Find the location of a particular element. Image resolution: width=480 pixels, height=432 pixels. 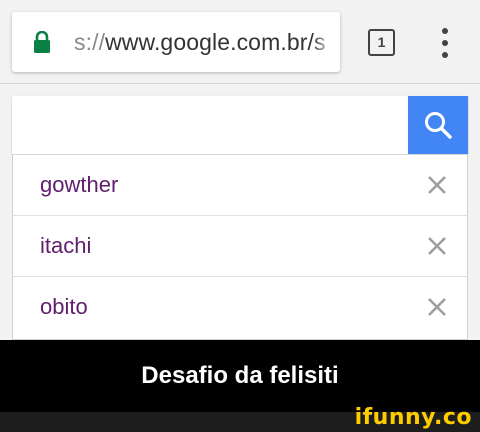

suggestion-item: itachi is located at coordinates (240, 245).